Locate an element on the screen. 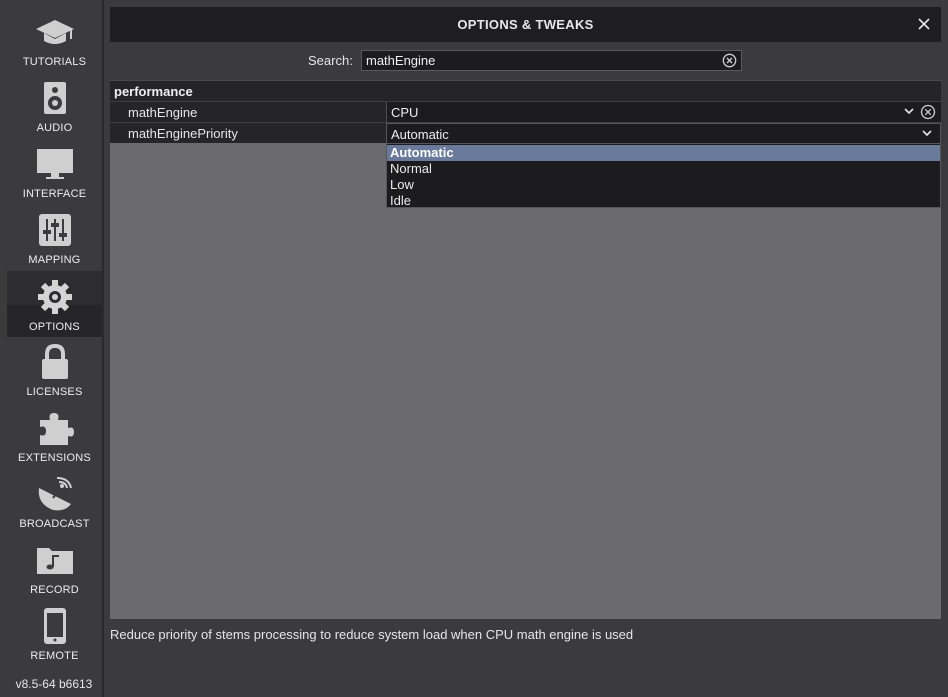 Image resolution: width=948 pixels, height=697 pixels. priority-dropdown-list: Automatic Normal Low Idle is located at coordinates (663, 175).